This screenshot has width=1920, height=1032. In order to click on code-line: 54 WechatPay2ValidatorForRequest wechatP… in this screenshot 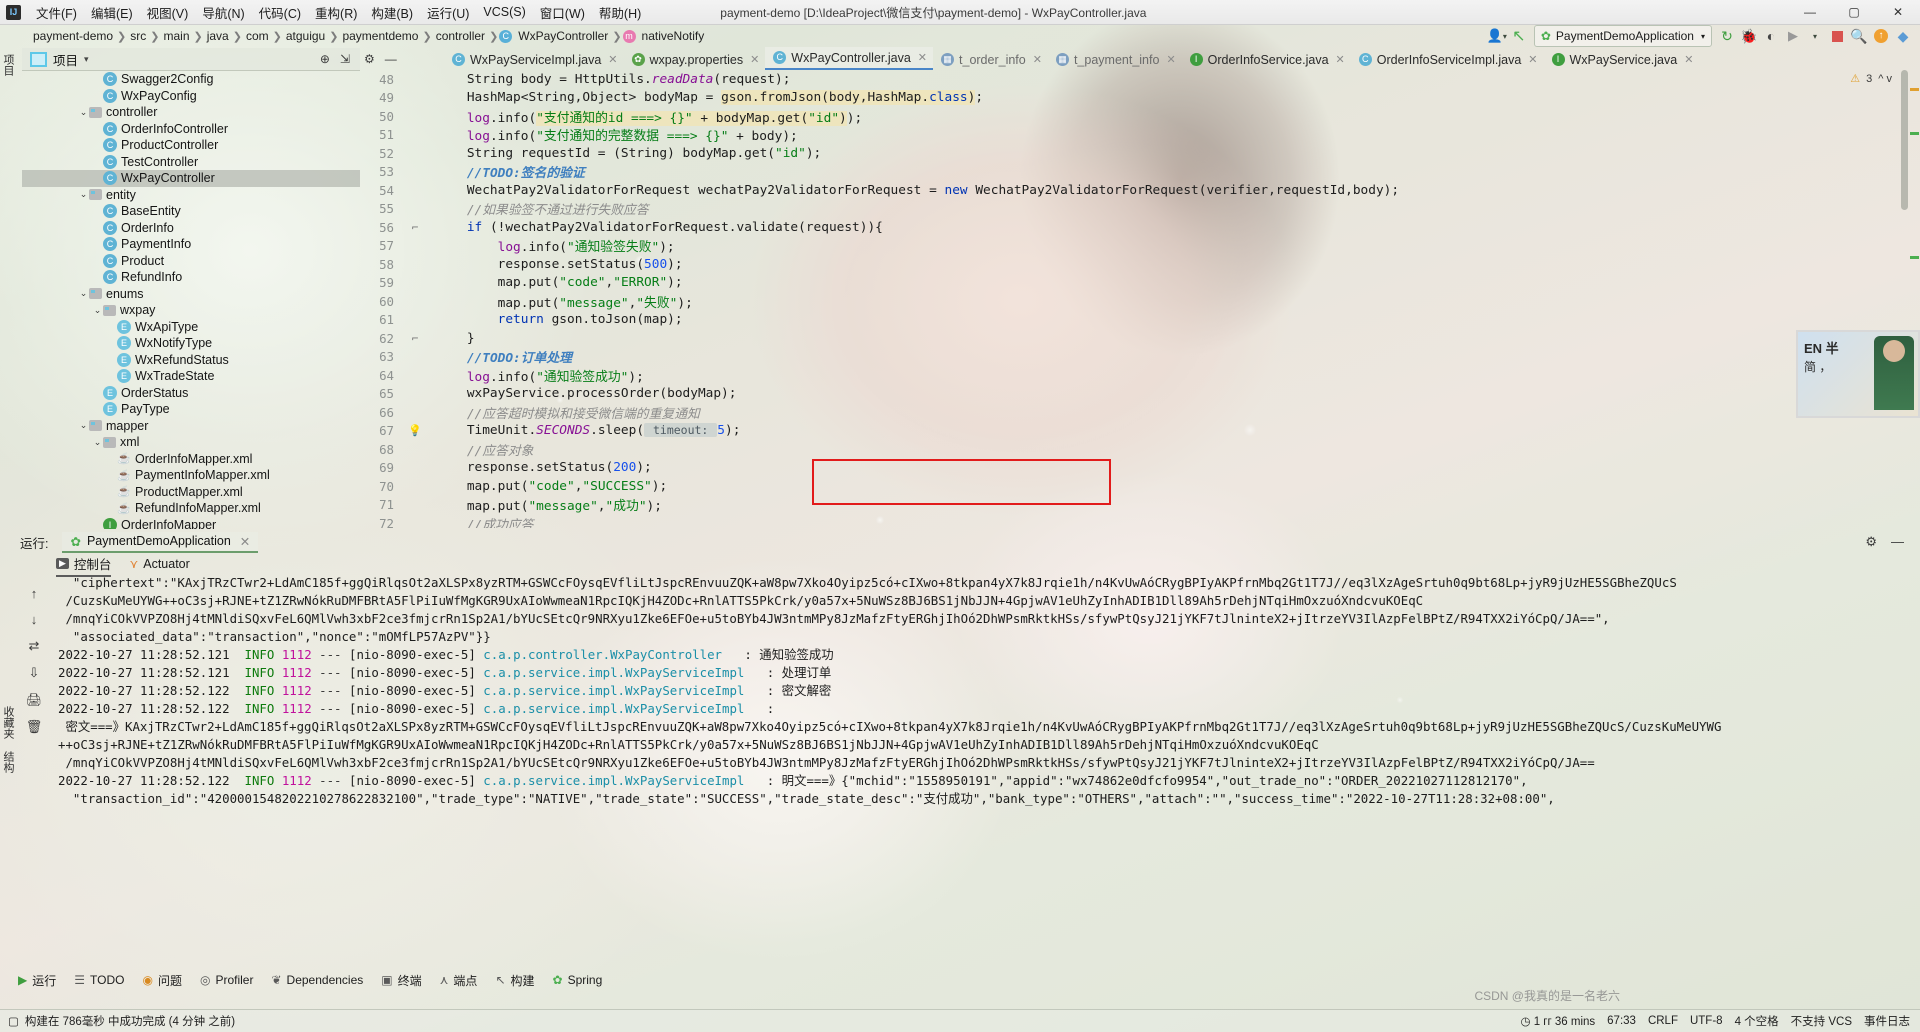, I will do `click(1140, 190)`.